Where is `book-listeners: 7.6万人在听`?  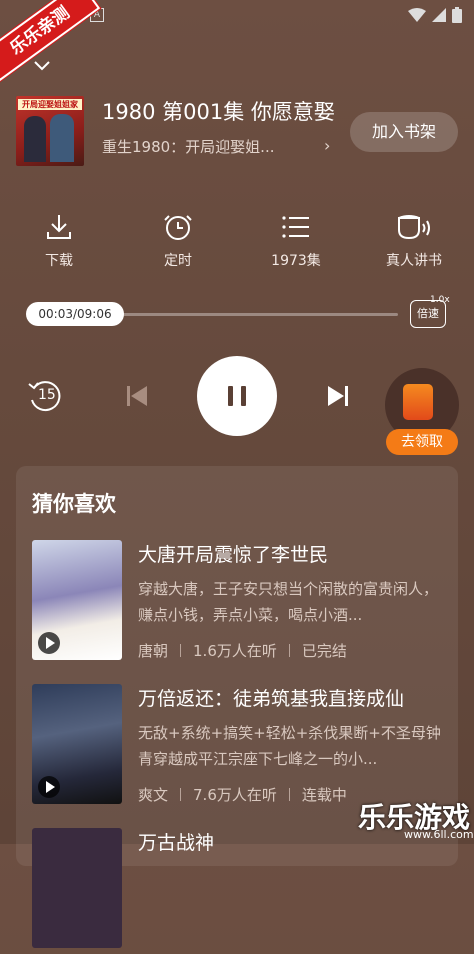 book-listeners: 7.6万人在听 is located at coordinates (235, 795).